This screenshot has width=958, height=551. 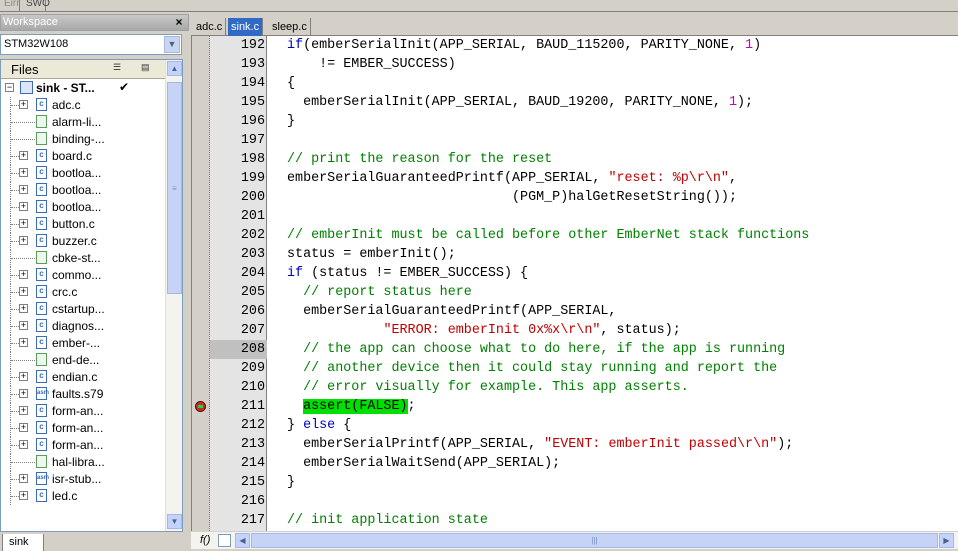 I want to click on code-line: 201, so click(x=575, y=216).